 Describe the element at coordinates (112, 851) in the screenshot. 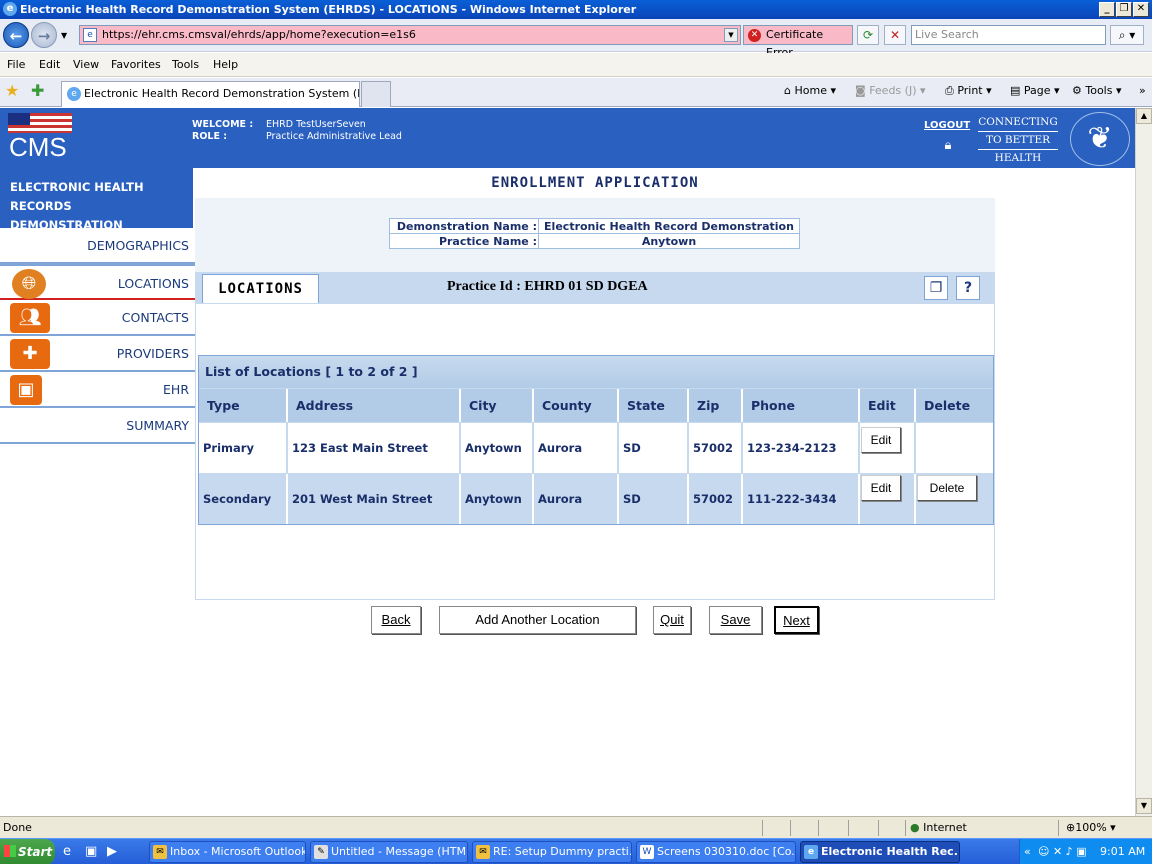

I see `media-quicklaunch-icon: ▶` at that location.